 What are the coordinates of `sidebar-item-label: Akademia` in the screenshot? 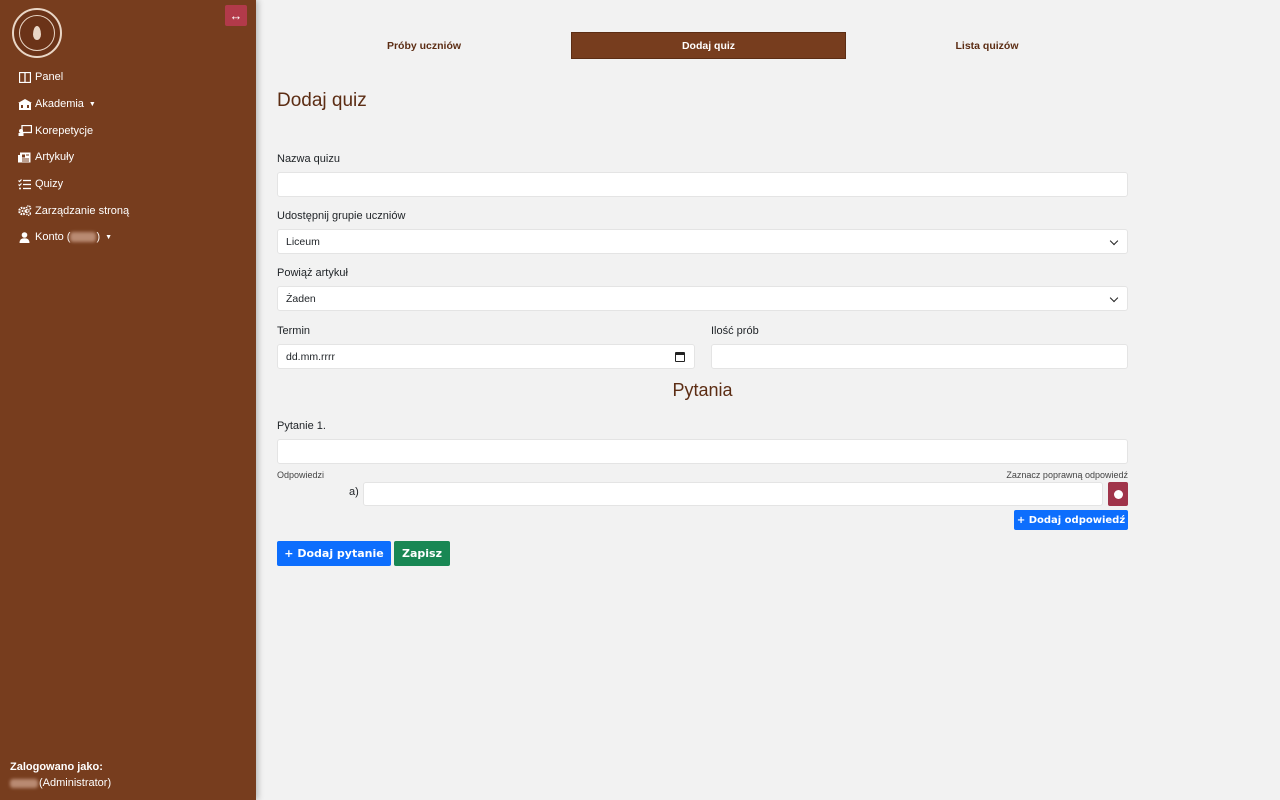 It's located at (59, 104).